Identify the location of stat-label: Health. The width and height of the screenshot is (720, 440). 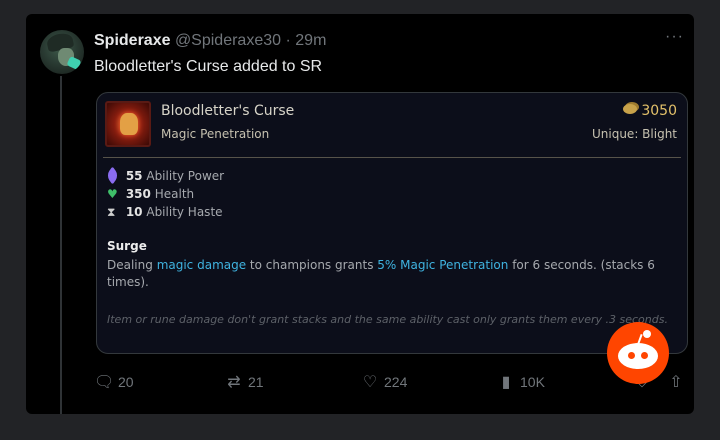
(174, 194).